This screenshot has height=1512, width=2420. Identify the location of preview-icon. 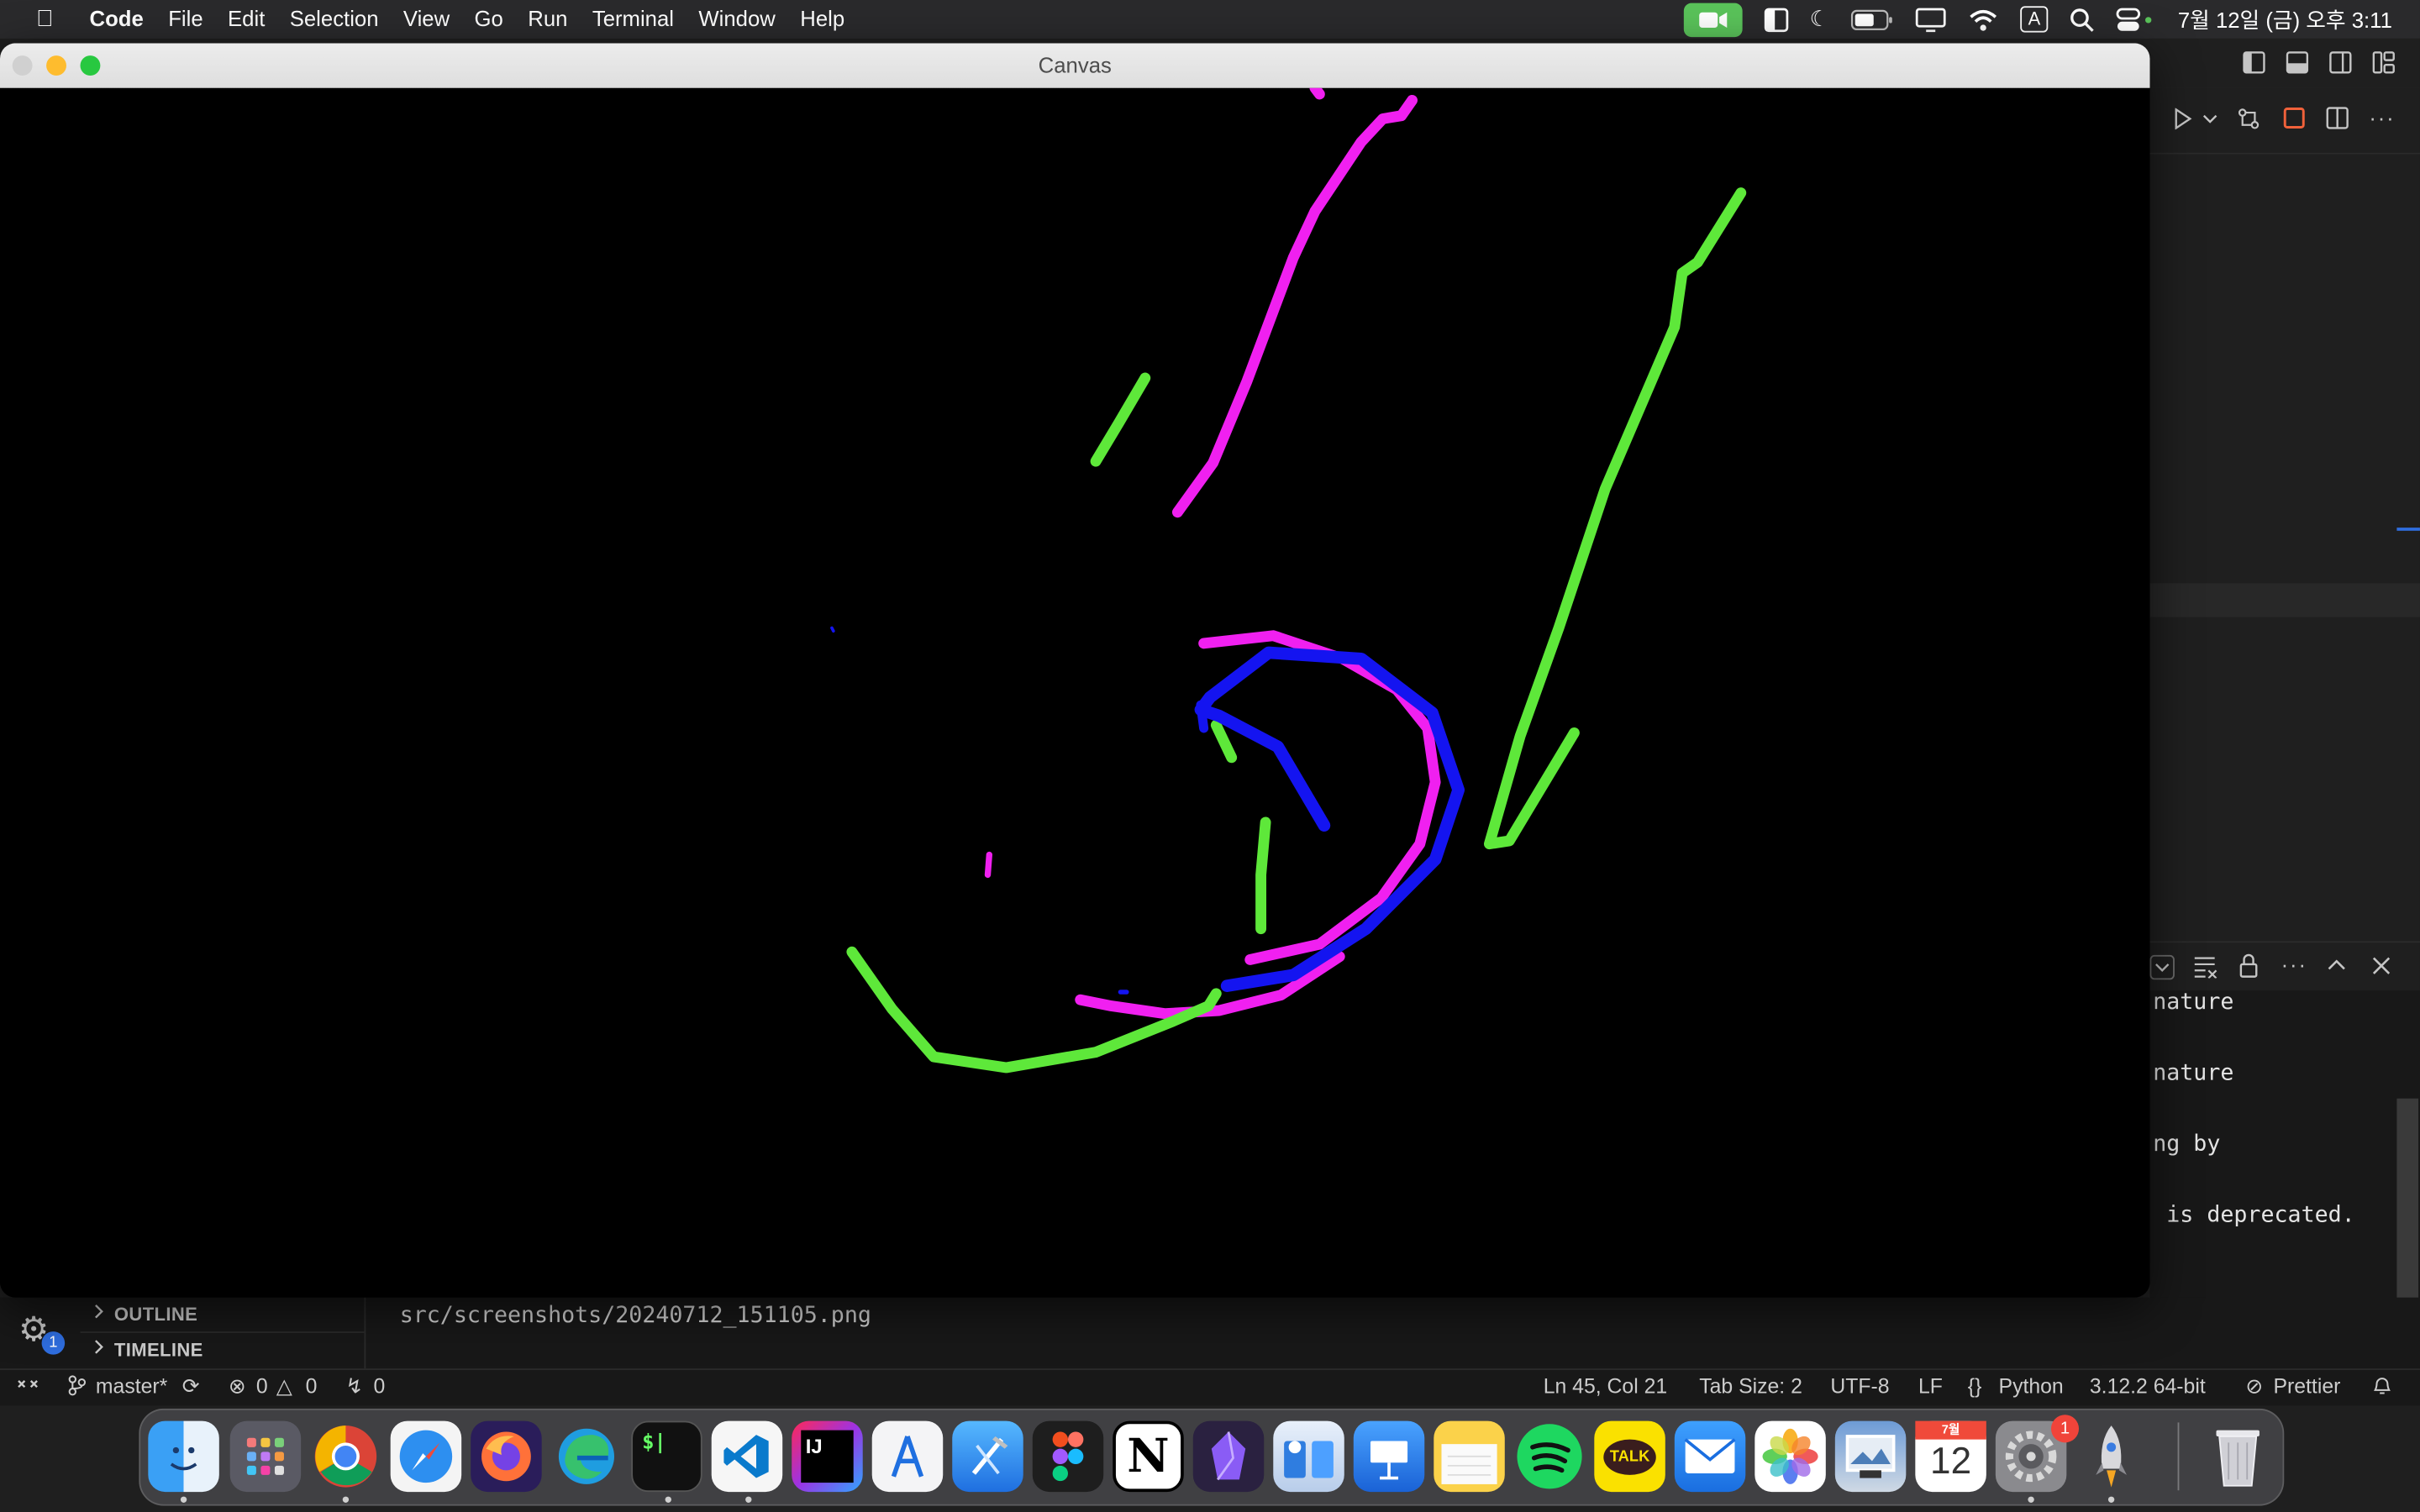
(1870, 1456).